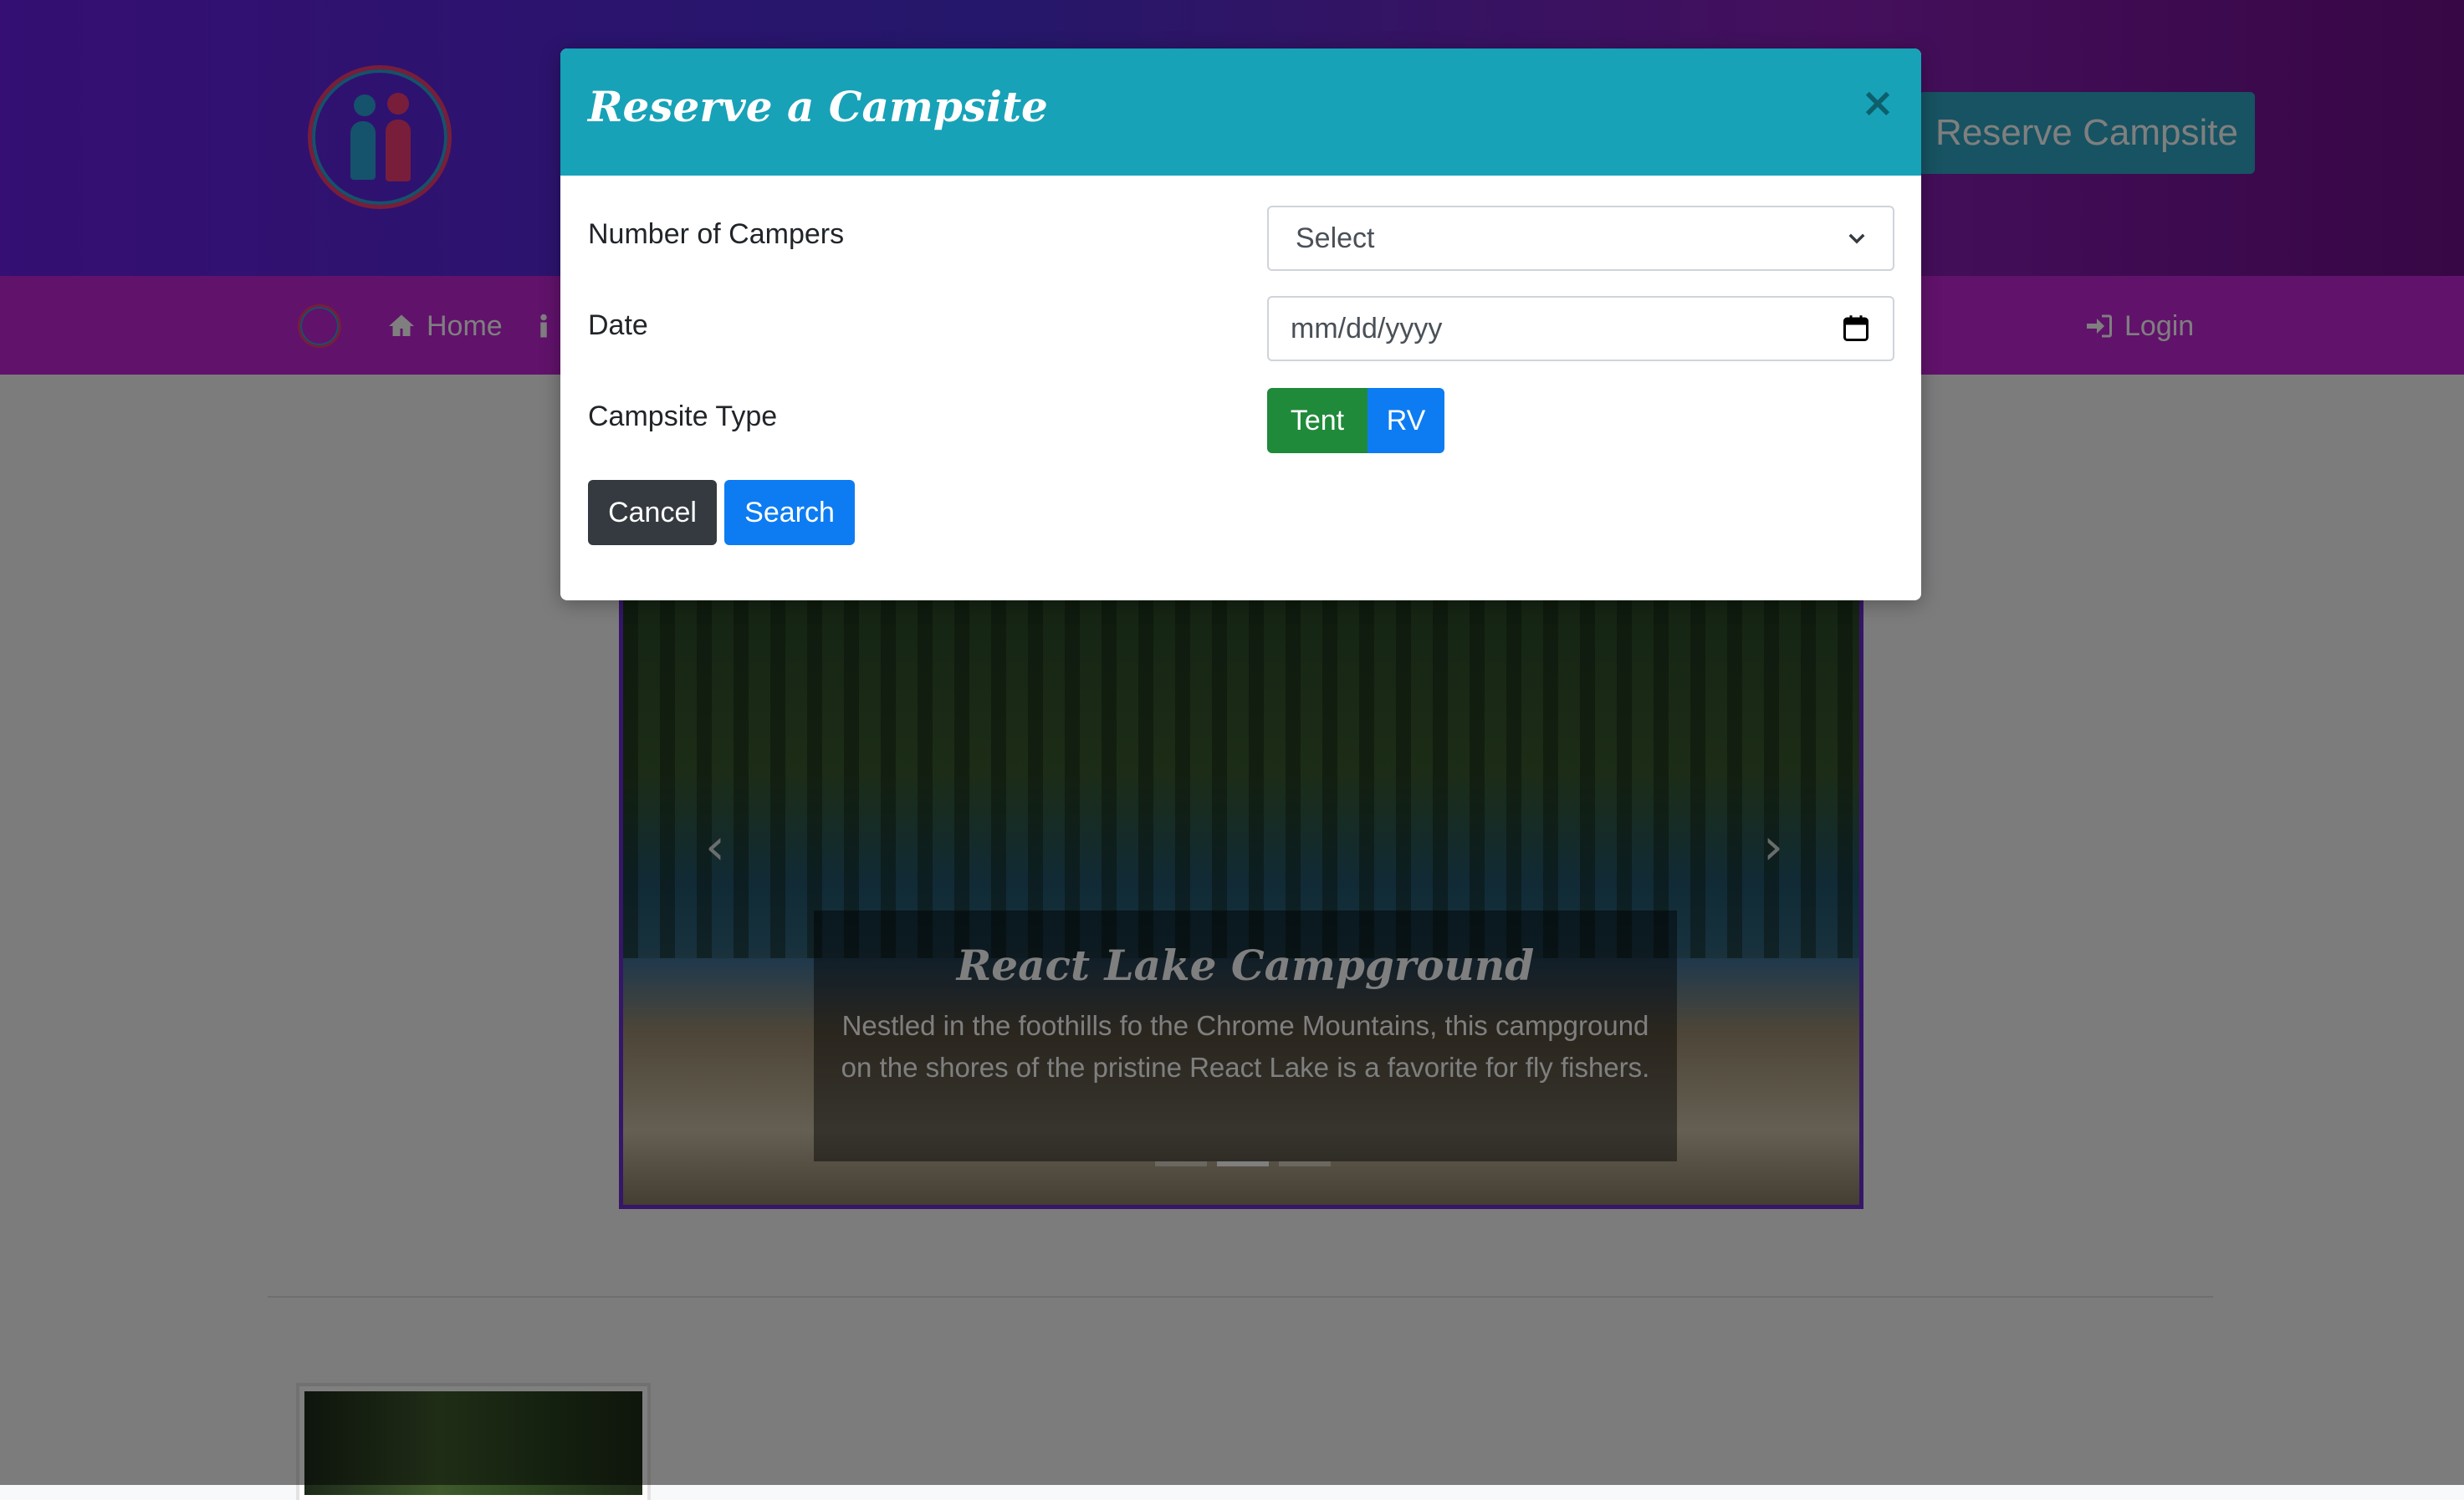  What do you see at coordinates (1335, 238) in the screenshot?
I see `campers-select-value: Select` at bounding box center [1335, 238].